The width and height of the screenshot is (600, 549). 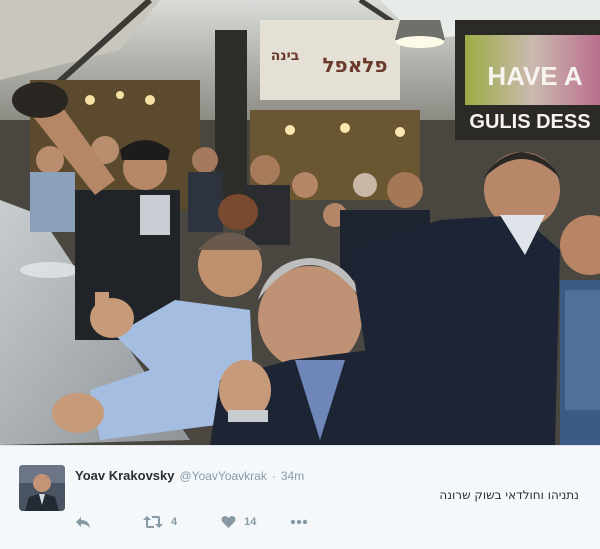 I want to click on retweet-count: 4, so click(x=174, y=522).